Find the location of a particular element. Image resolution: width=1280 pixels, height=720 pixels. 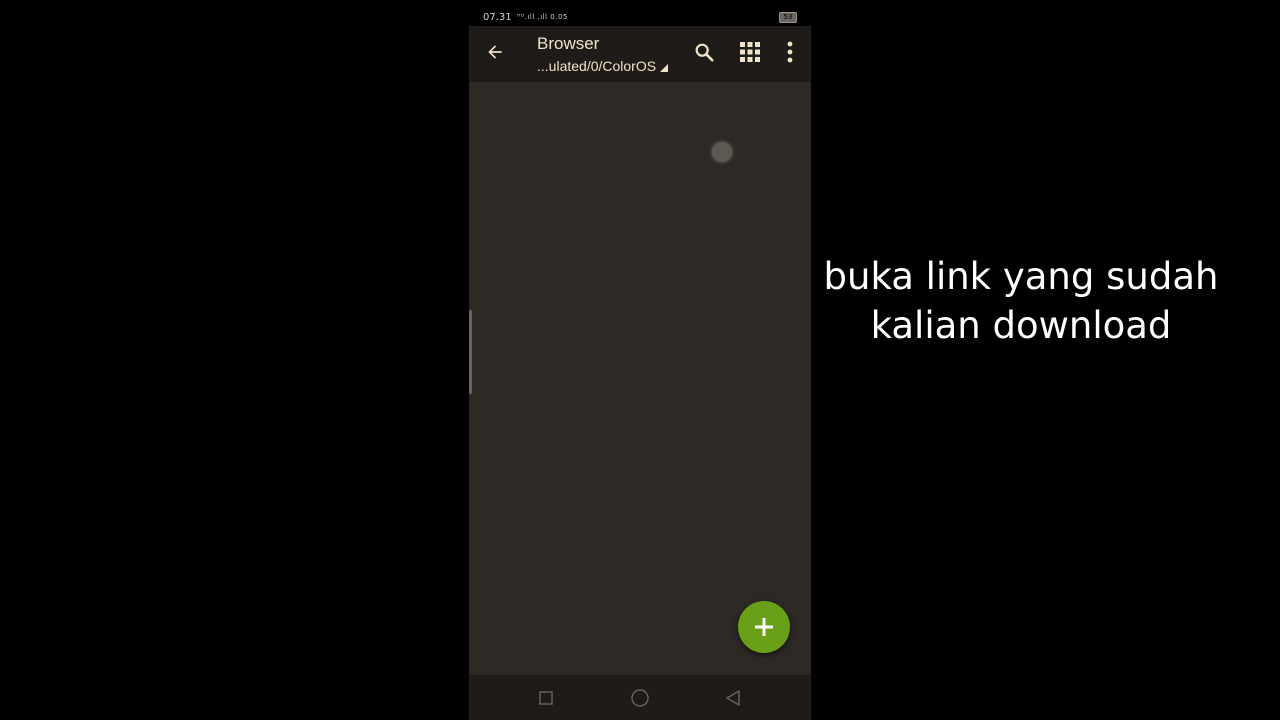

plus-icon is located at coordinates (764, 627).